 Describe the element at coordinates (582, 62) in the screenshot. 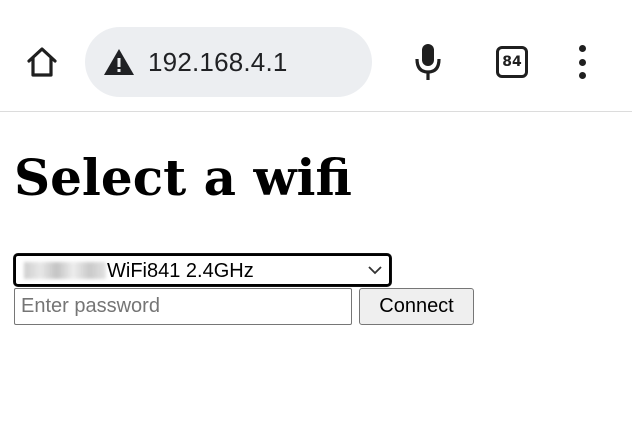

I see `more-options-button` at that location.